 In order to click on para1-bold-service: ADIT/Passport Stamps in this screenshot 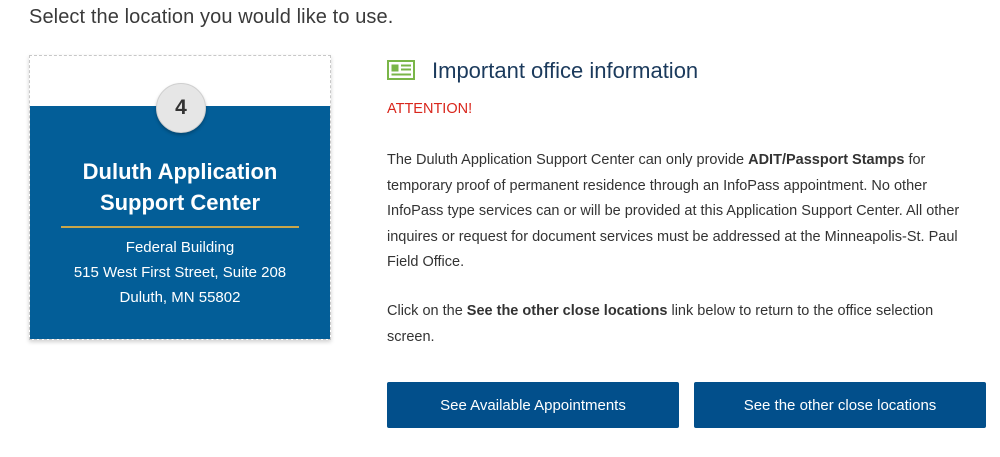, I will do `click(826, 160)`.